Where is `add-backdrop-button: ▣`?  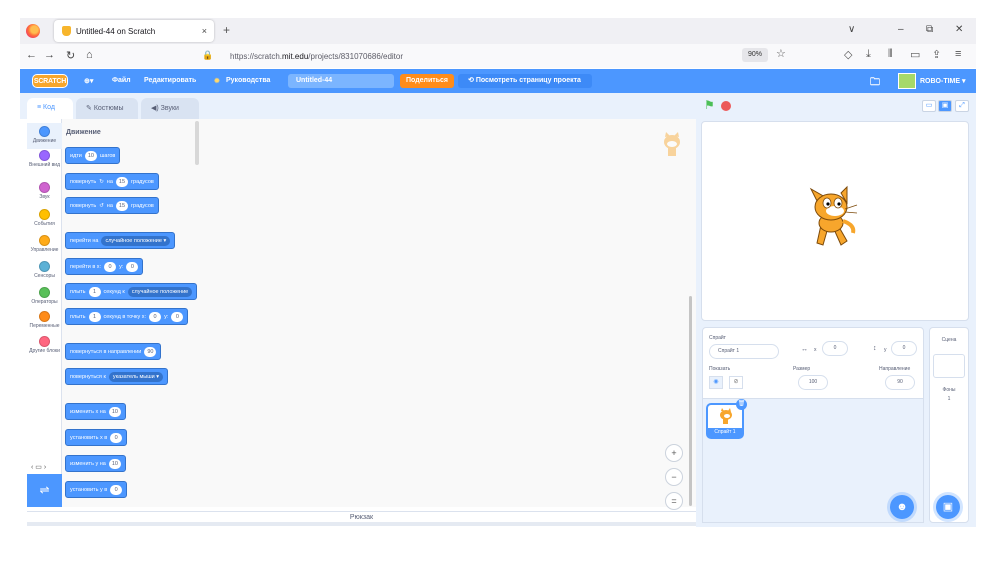
add-backdrop-button: ▣ is located at coordinates (948, 507).